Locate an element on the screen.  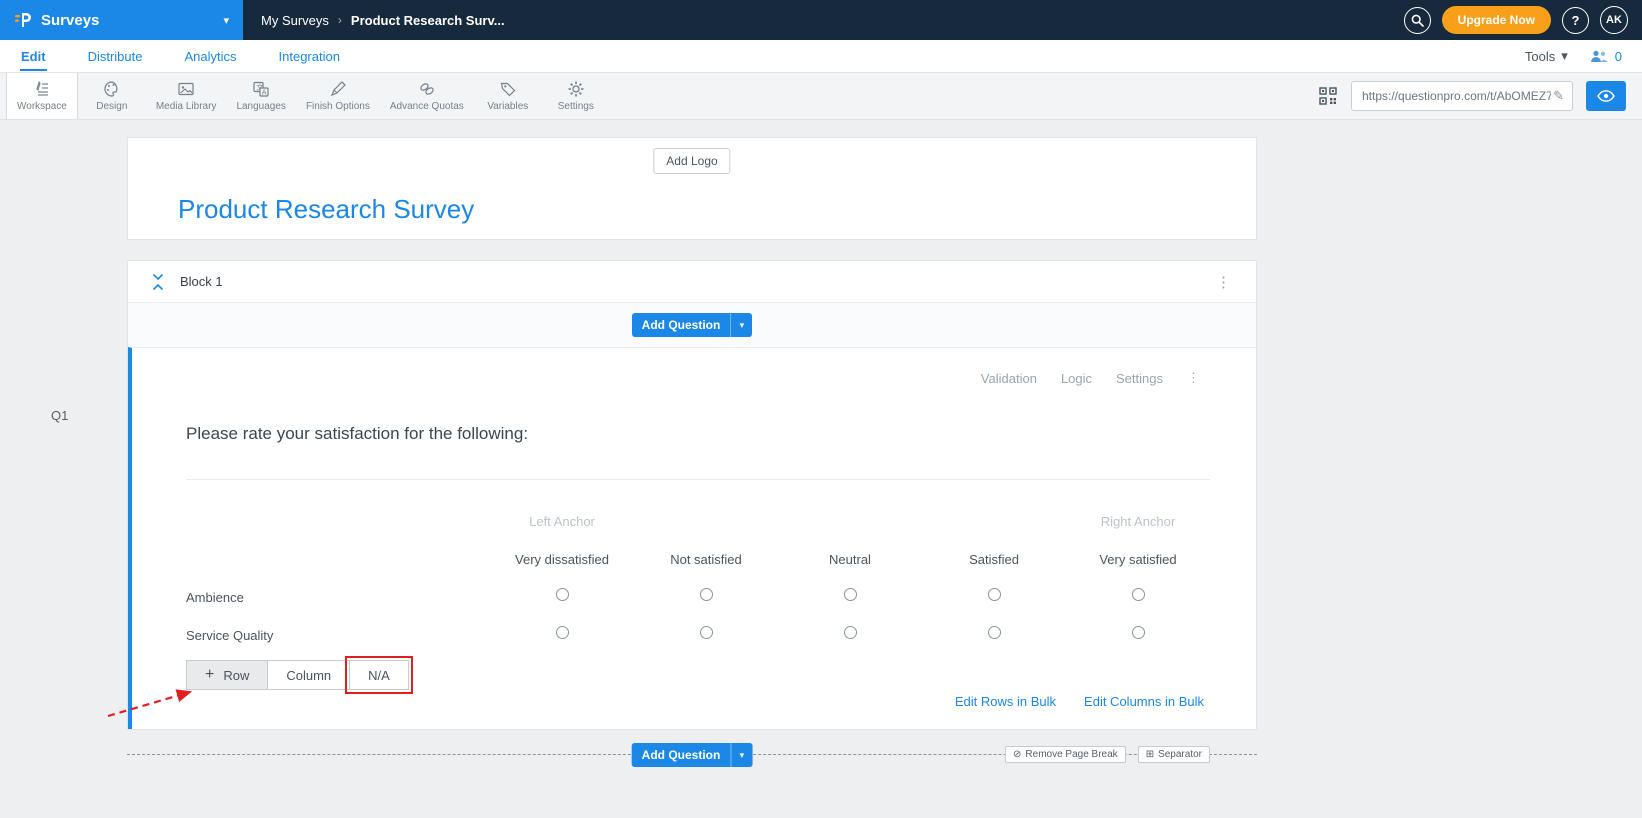
column-header: Satisfied is located at coordinates (994, 559).